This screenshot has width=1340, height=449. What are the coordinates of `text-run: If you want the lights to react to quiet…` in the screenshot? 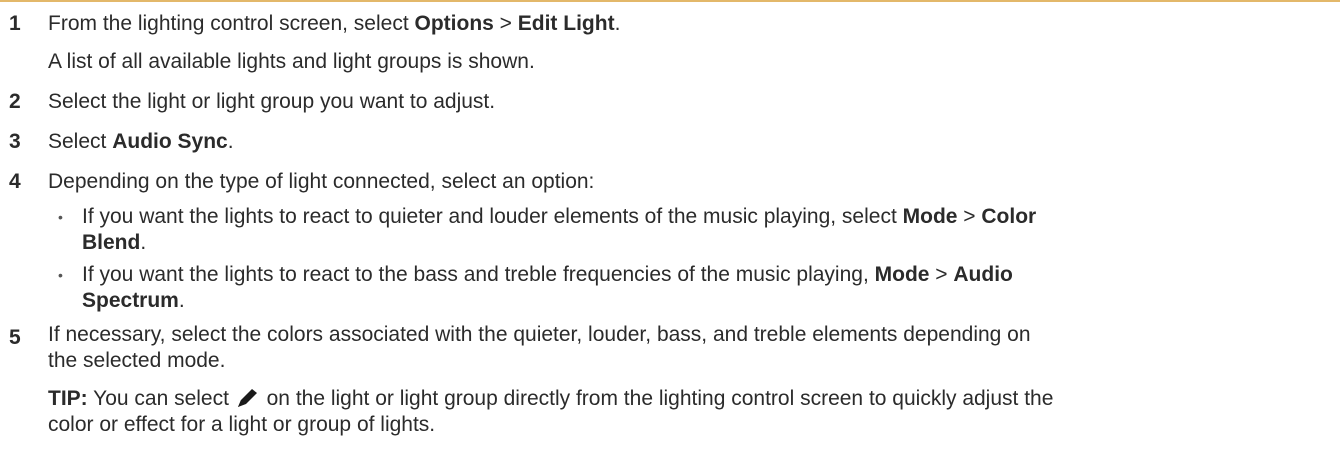 It's located at (492, 216).